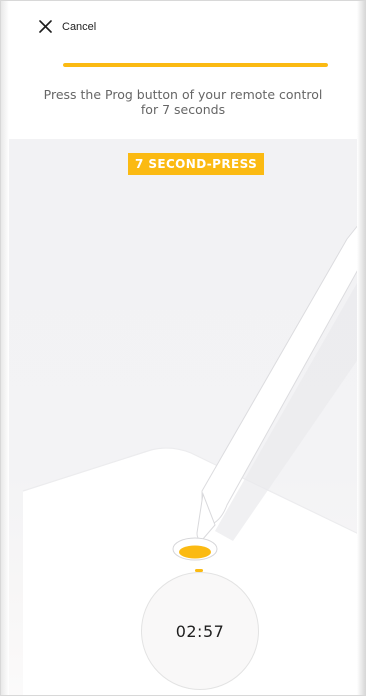 This screenshot has width=366, height=696. I want to click on prog-button-graphic, so click(195, 549).